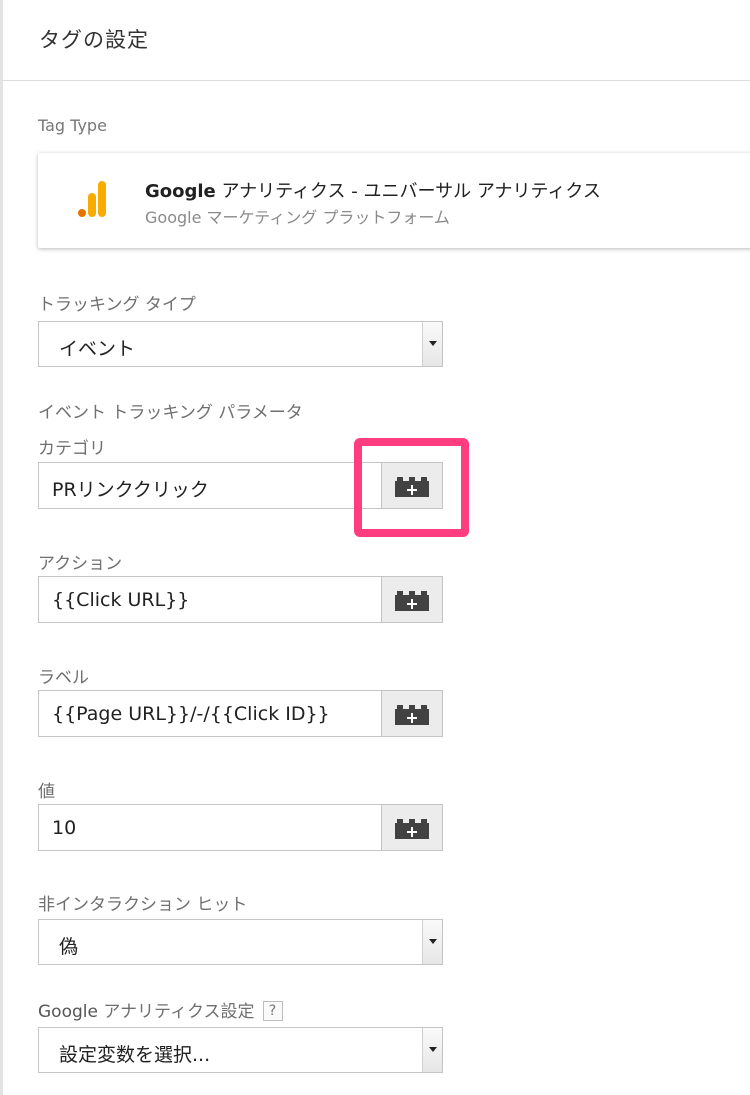  What do you see at coordinates (411, 487) in the screenshot?
I see `highlight-box` at bounding box center [411, 487].